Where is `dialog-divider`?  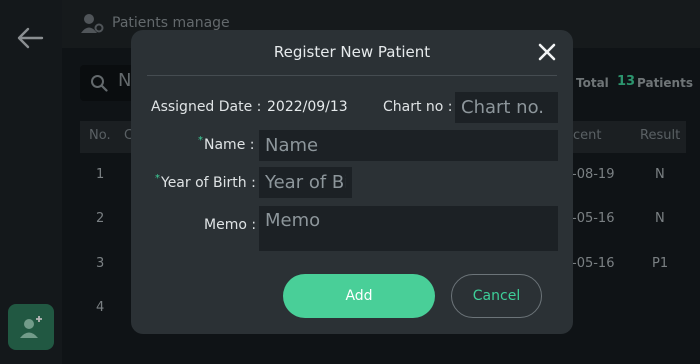 dialog-divider is located at coordinates (352, 75).